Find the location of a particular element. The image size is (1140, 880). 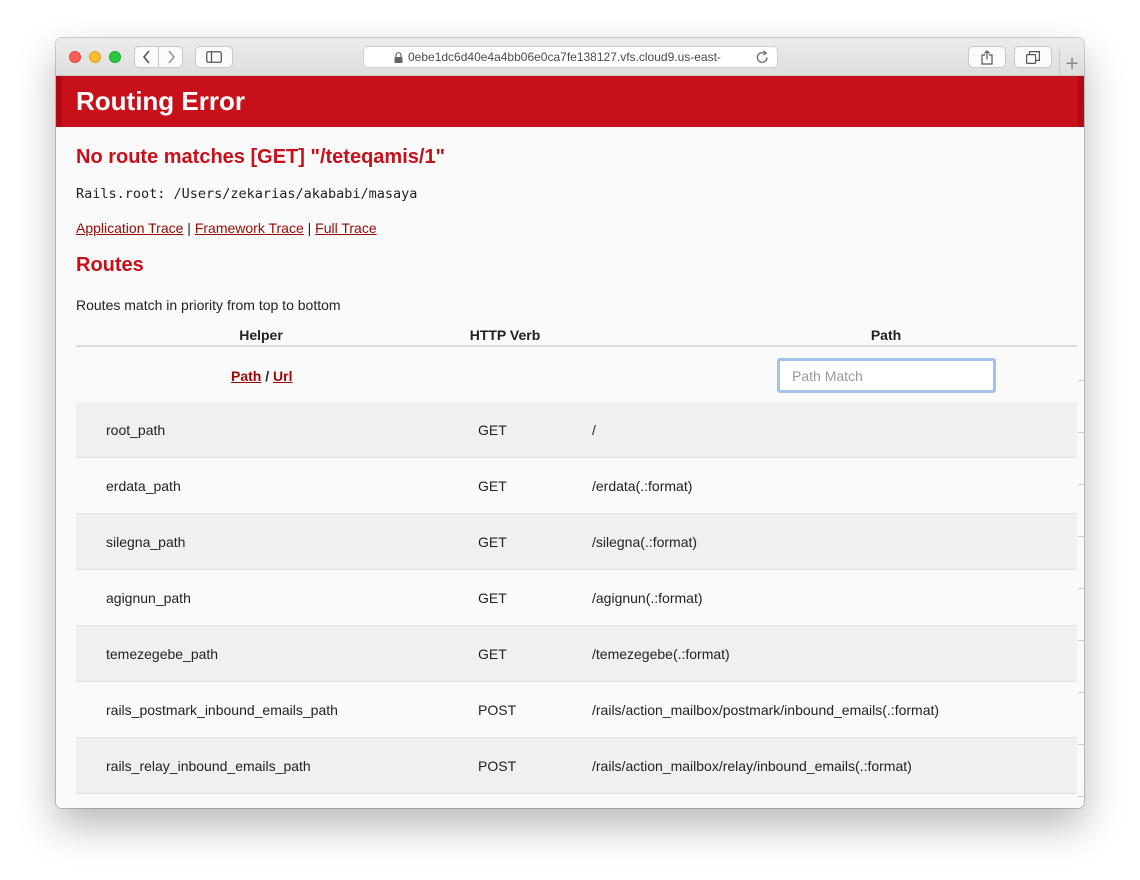

path-match-input is located at coordinates (886, 375).